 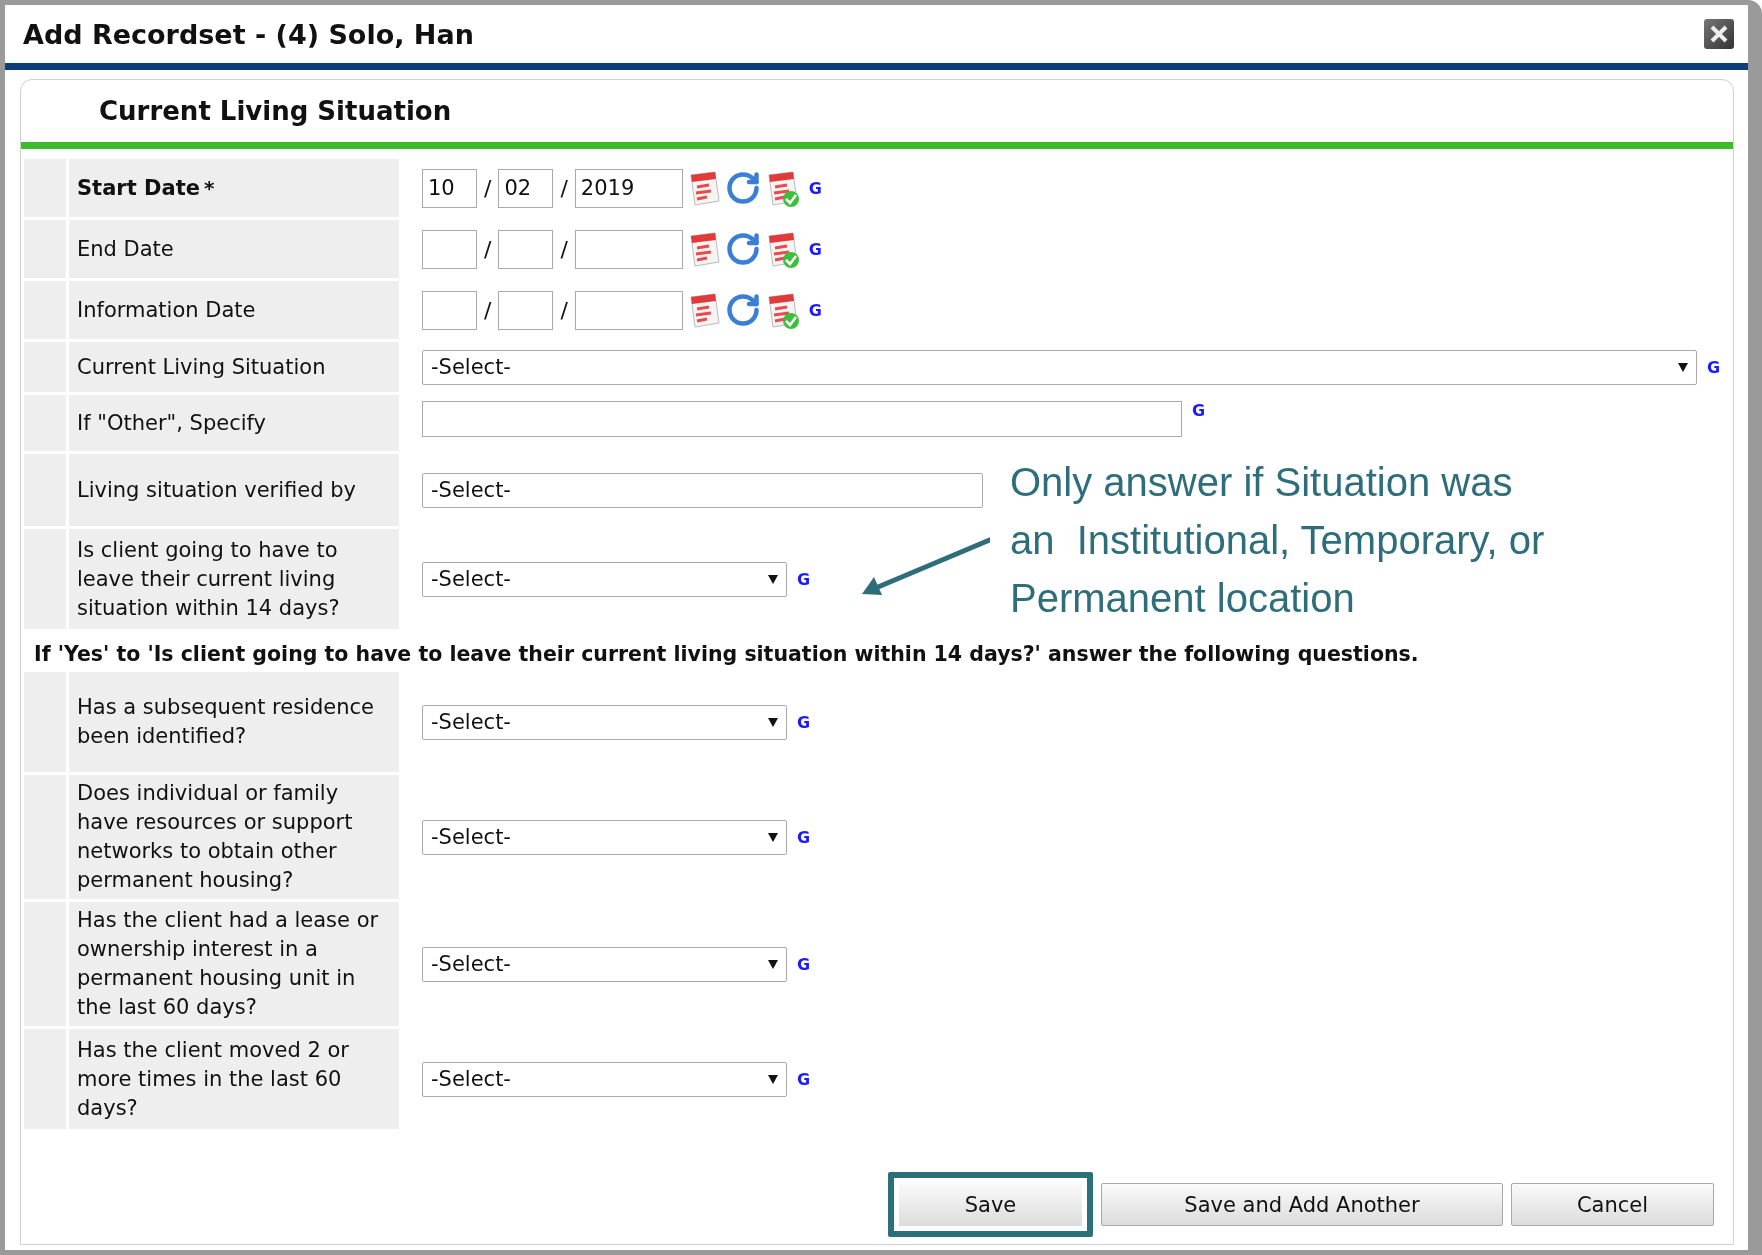 What do you see at coordinates (526, 188) in the screenshot?
I see `day-field: 02` at bounding box center [526, 188].